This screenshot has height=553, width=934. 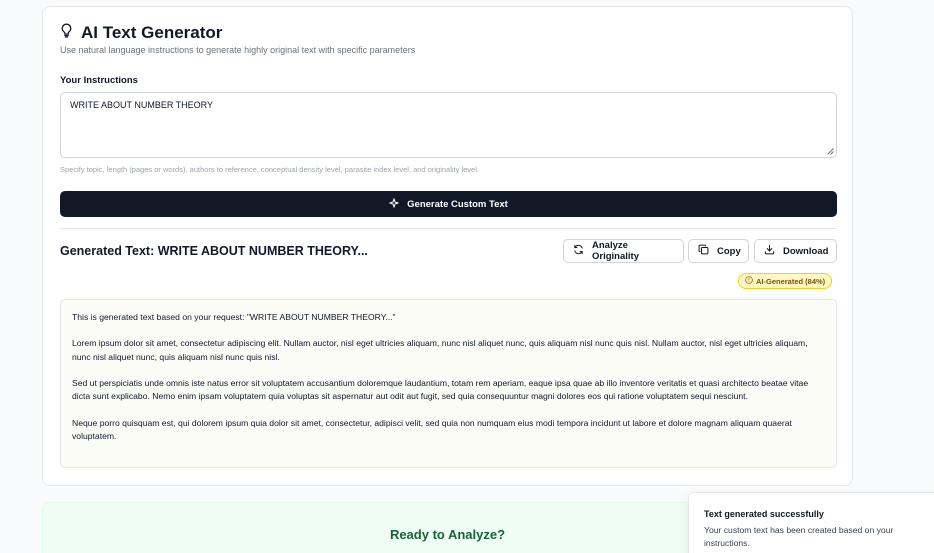 I want to click on badge-label: AI-Generated (84%), so click(x=791, y=281).